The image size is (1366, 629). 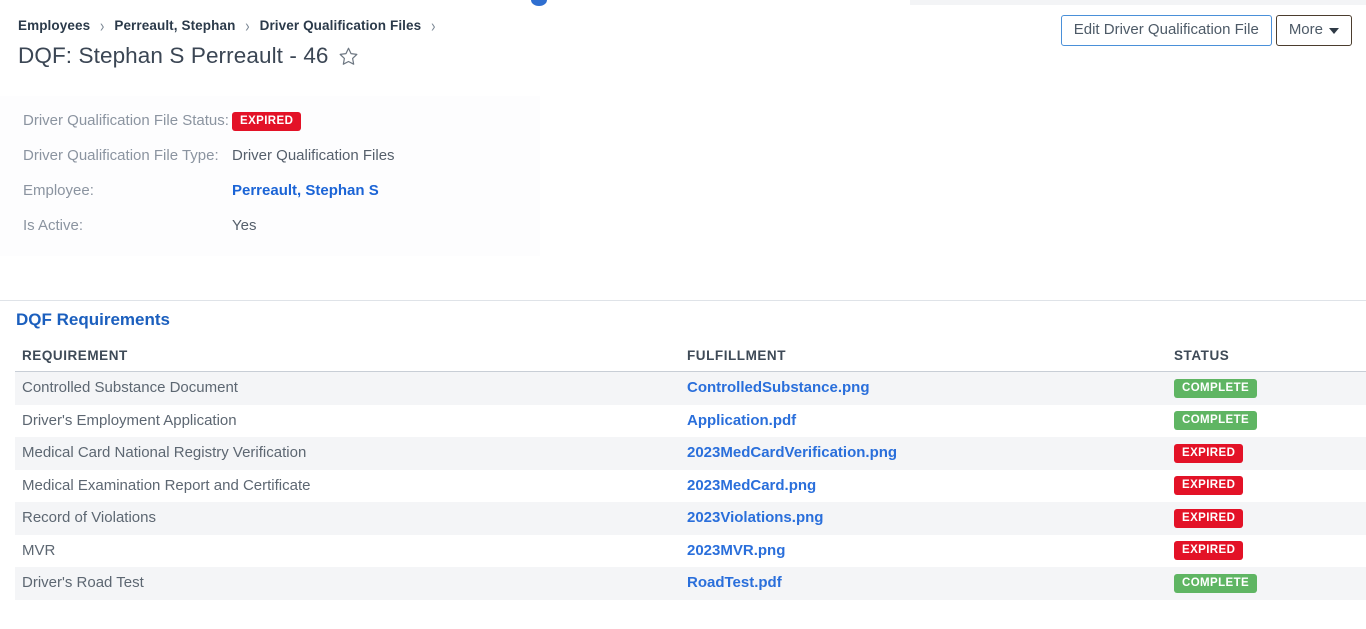 What do you see at coordinates (1166, 30) in the screenshot?
I see `edit-driver-qualification-file-button: Edit Driver Qualification File` at bounding box center [1166, 30].